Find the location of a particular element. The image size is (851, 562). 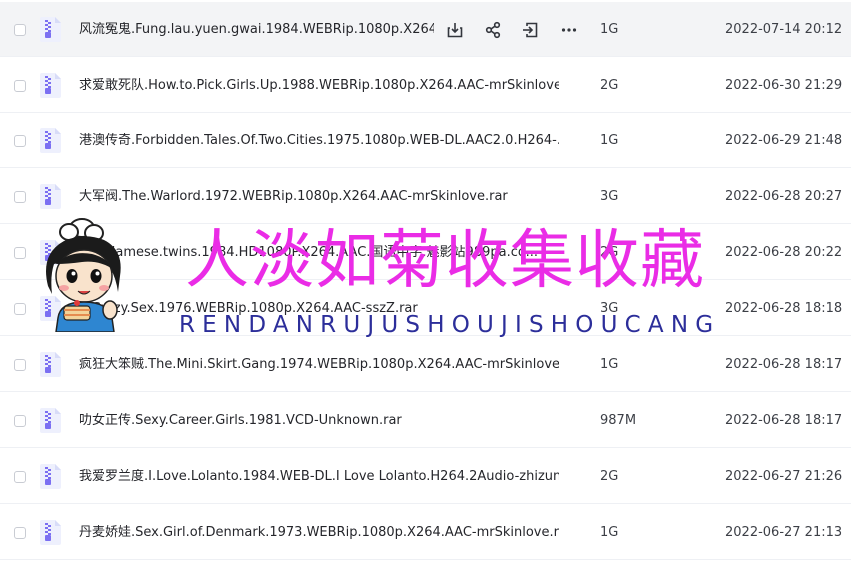

row-action-toolbar is located at coordinates (507, 30).